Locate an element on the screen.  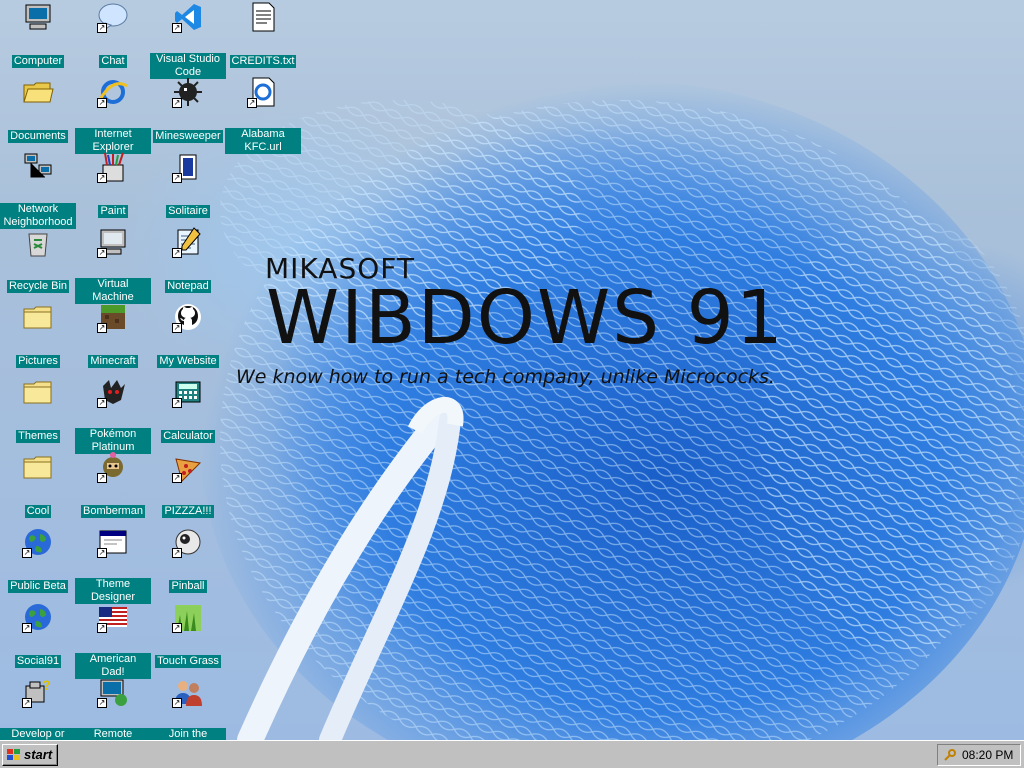
desktop-icon-remote-desktop: ↗ Remote Desktop is located at coordinates (113, 708).